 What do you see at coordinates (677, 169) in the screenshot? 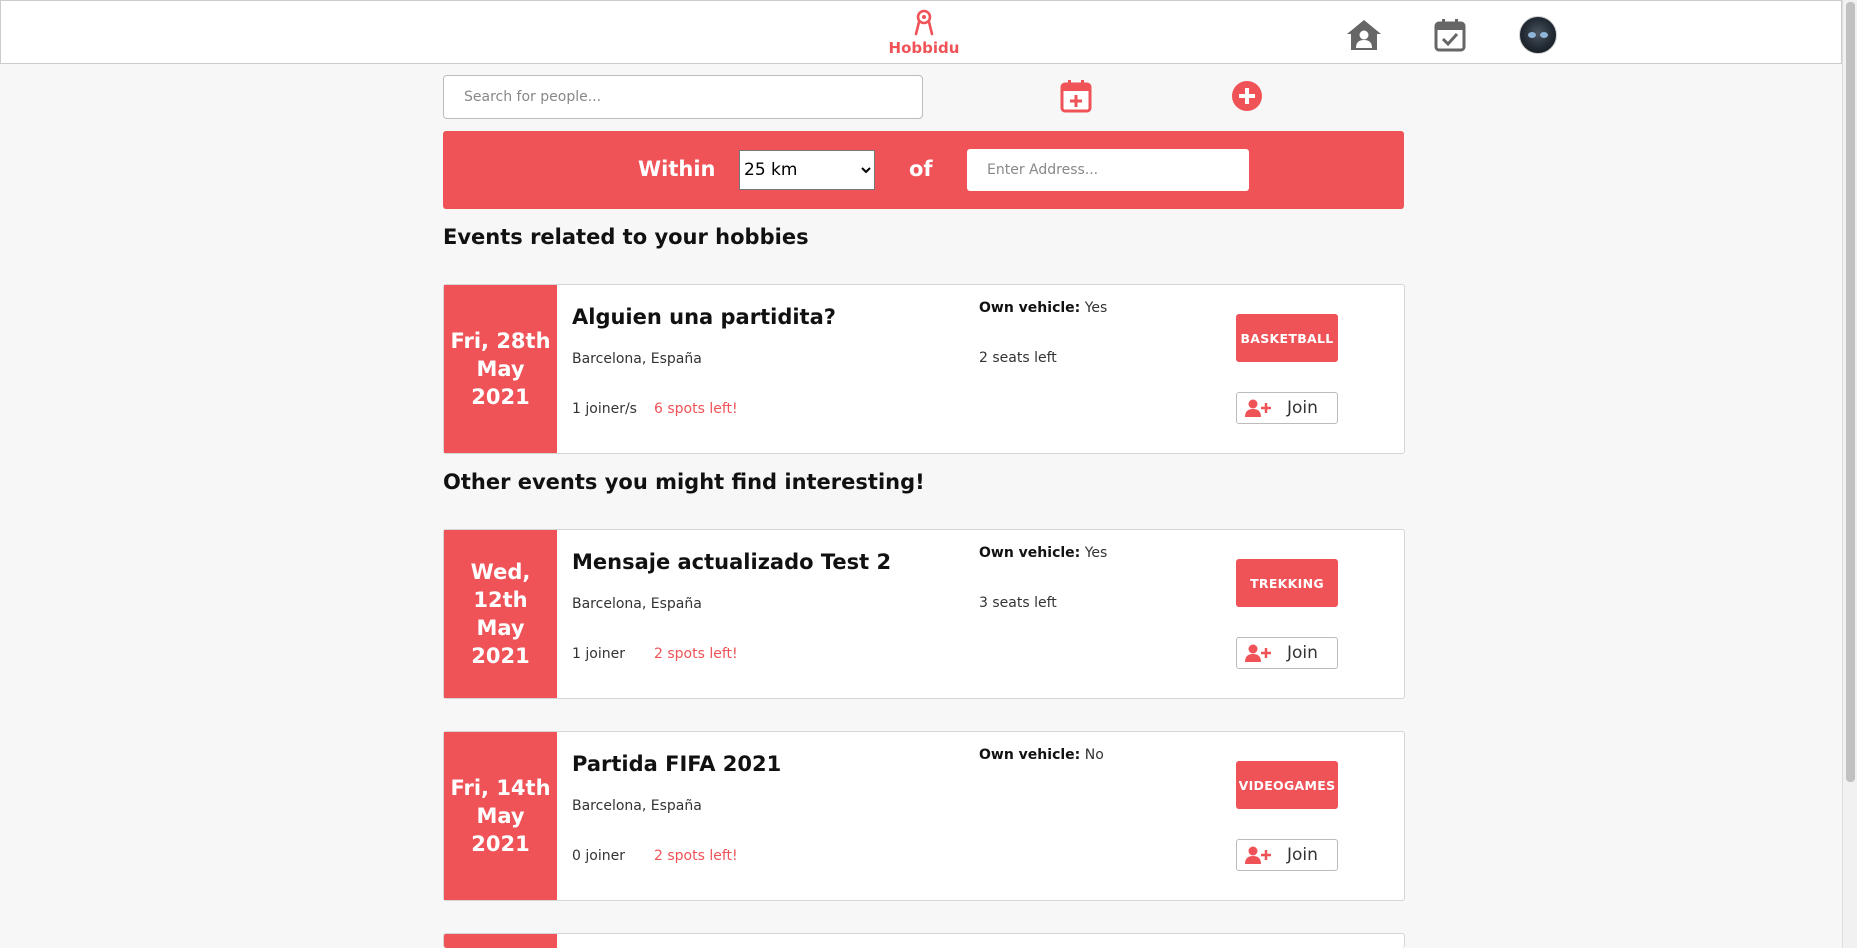
I see `within-label: Within` at bounding box center [677, 169].